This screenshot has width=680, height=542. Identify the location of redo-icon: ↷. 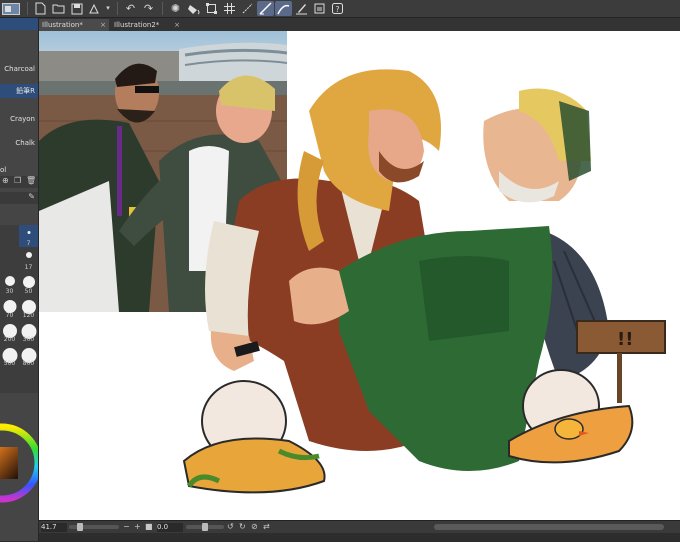
(148, 8).